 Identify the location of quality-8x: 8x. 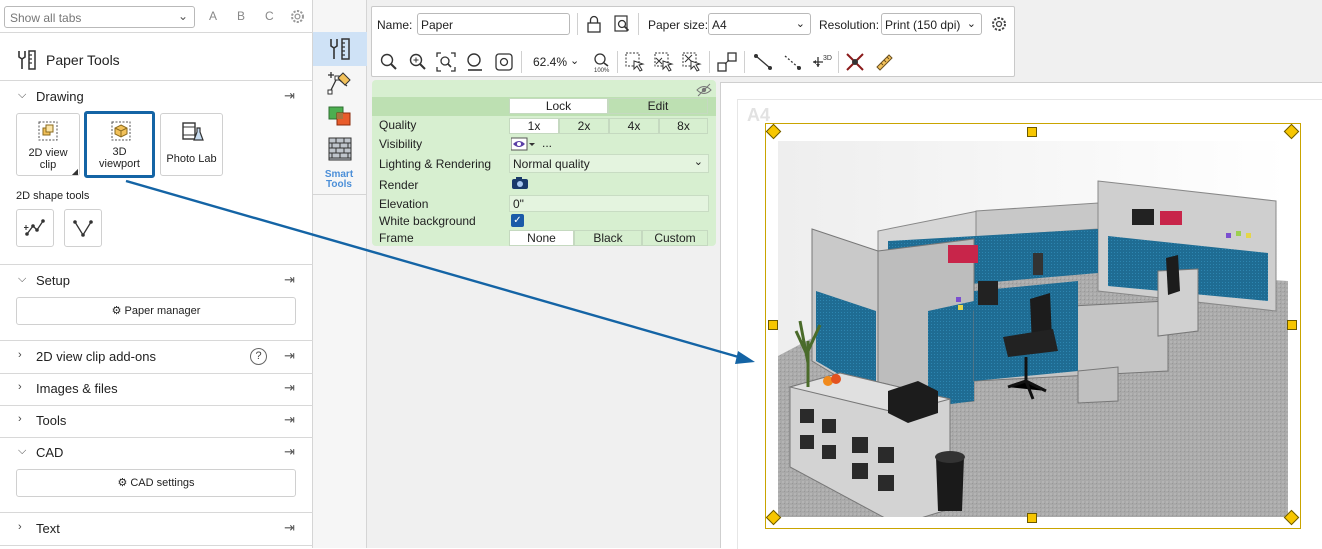
(683, 126).